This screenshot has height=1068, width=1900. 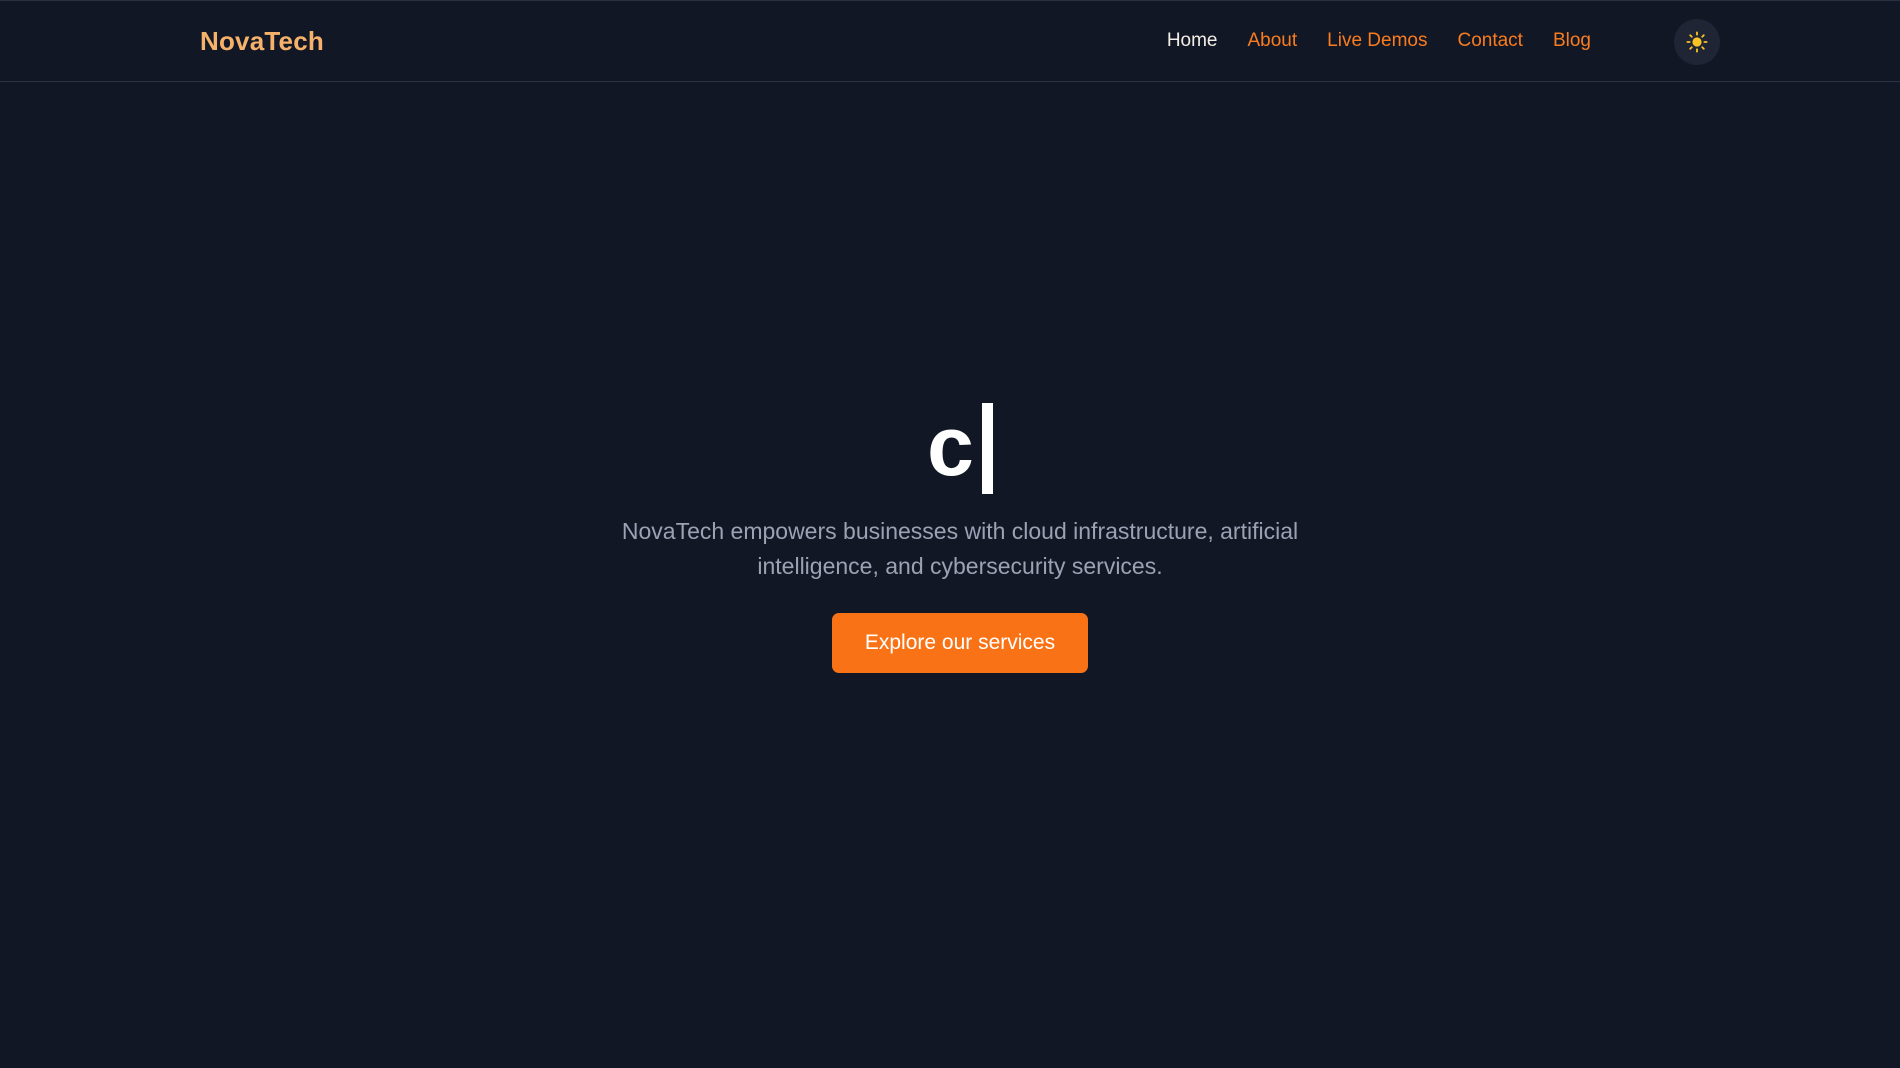 I want to click on nav-link-about: About, so click(x=1273, y=41).